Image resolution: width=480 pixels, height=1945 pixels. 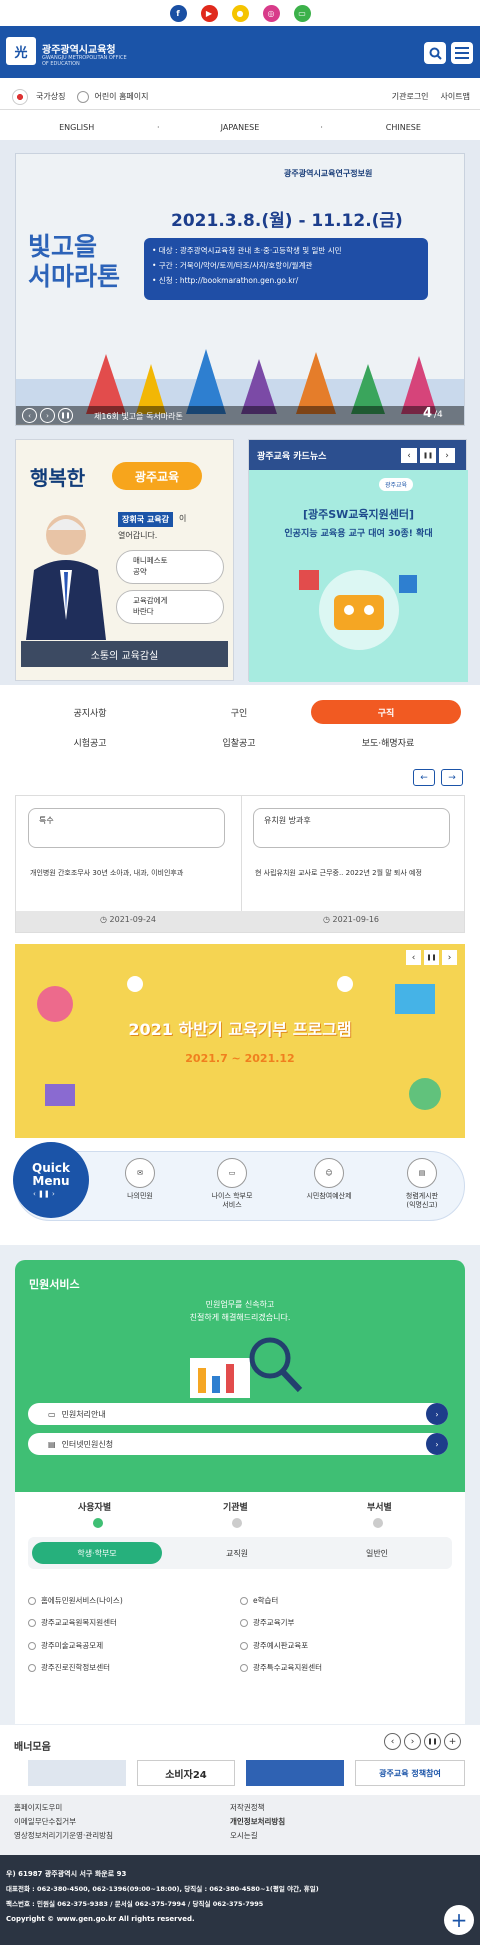 What do you see at coordinates (240, 1058) in the screenshot?
I see `event-period: 2021.7 ~ 2021.12` at bounding box center [240, 1058].